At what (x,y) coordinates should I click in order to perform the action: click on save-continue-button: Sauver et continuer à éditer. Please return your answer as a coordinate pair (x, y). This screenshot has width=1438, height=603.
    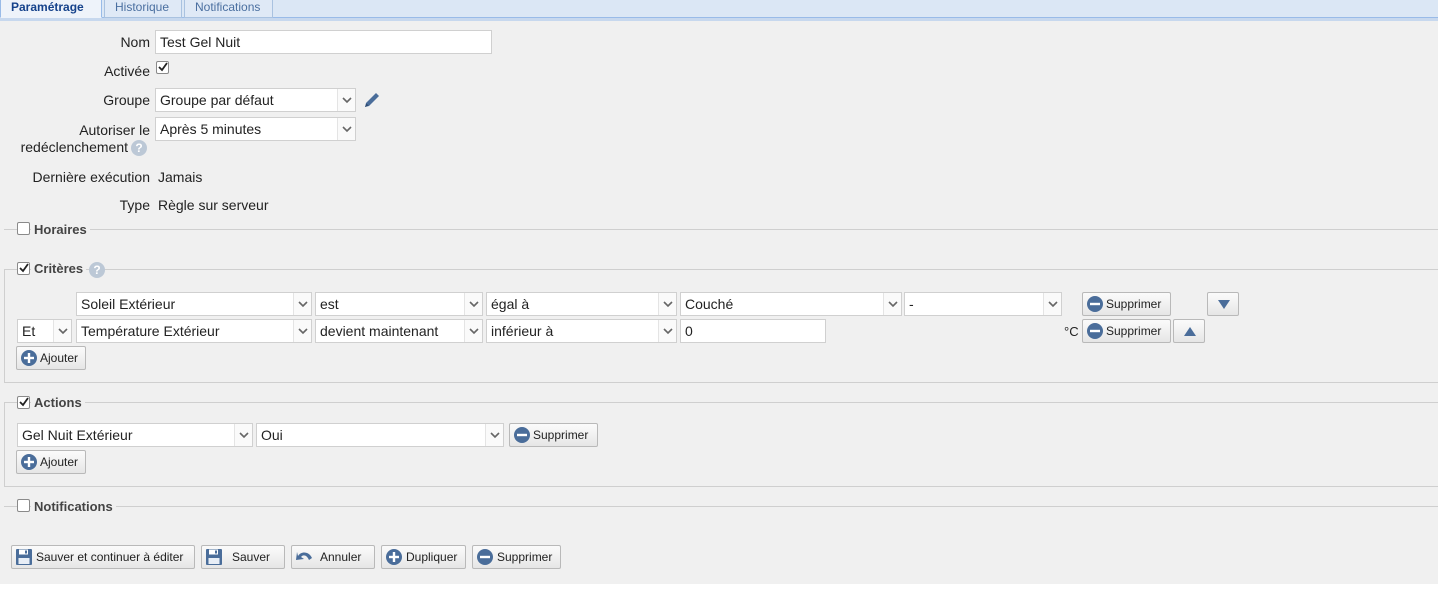
    Looking at the image, I should click on (103, 557).